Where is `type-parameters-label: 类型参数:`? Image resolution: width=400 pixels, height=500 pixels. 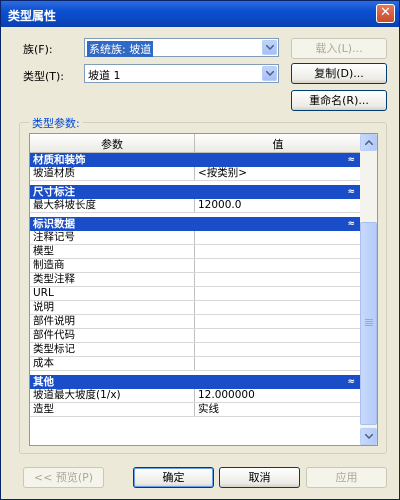
type-parameters-label: 类型参数: is located at coordinates (56, 123).